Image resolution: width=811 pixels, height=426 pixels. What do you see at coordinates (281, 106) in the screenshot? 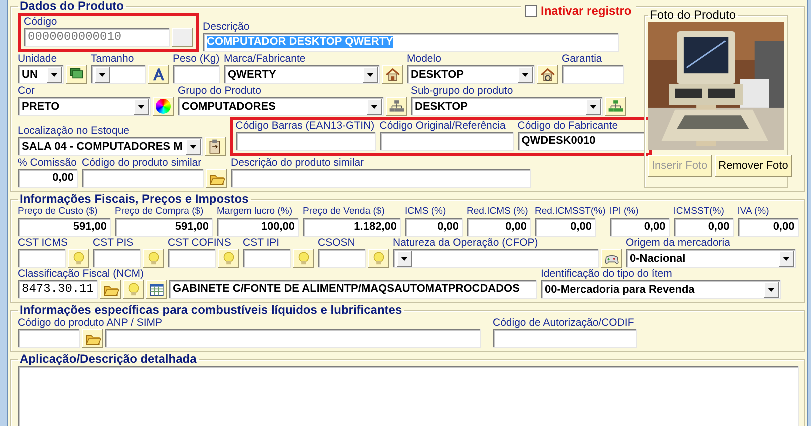
I see `dropdown: COMPUTADORES` at bounding box center [281, 106].